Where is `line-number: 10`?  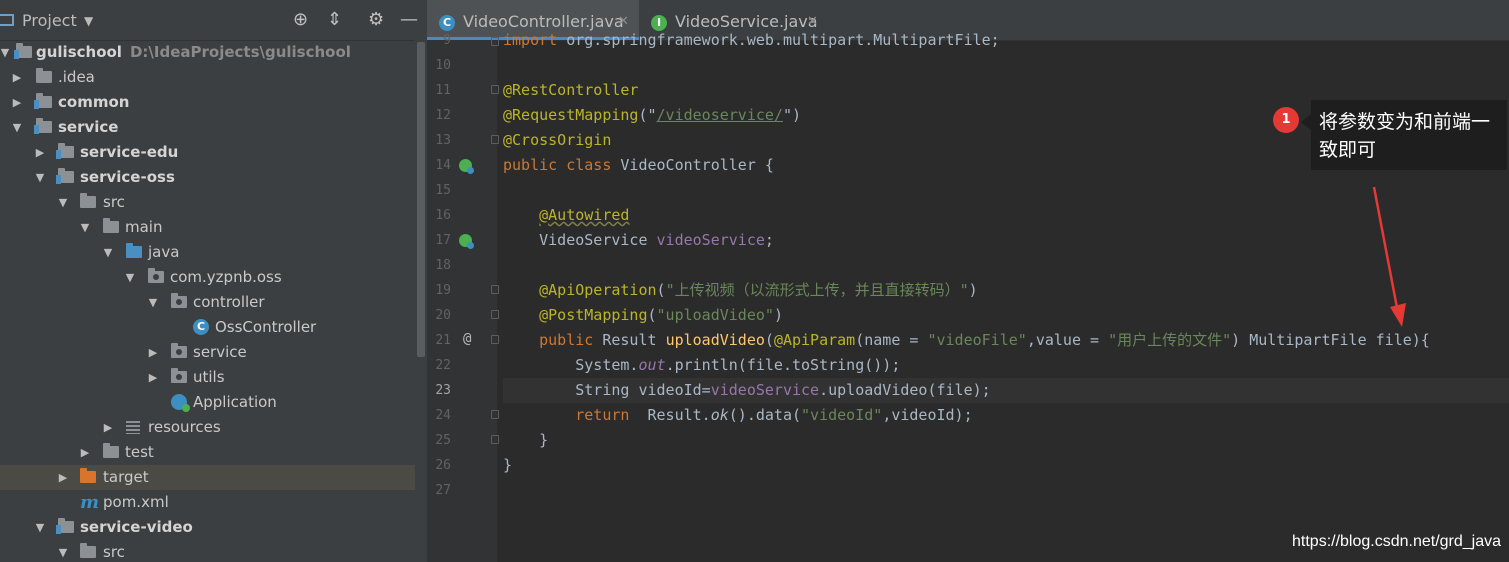
line-number: 10 is located at coordinates (443, 65).